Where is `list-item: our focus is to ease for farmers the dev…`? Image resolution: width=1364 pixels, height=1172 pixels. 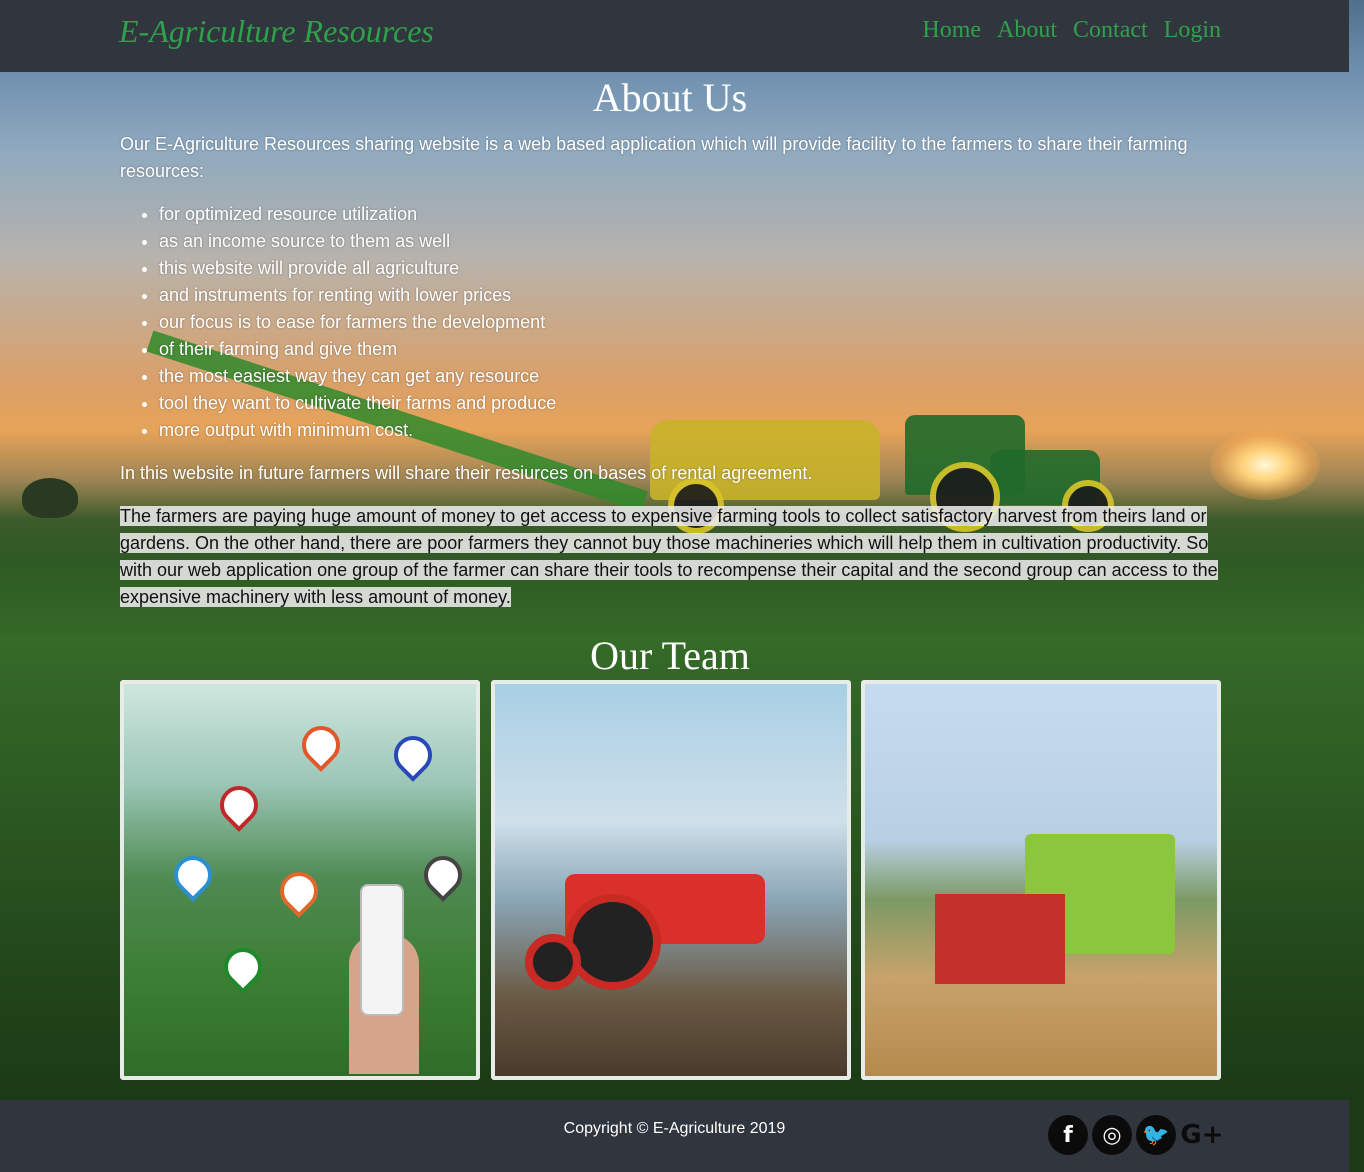
list-item: our focus is to ease for farmers the dev… is located at coordinates (689, 322).